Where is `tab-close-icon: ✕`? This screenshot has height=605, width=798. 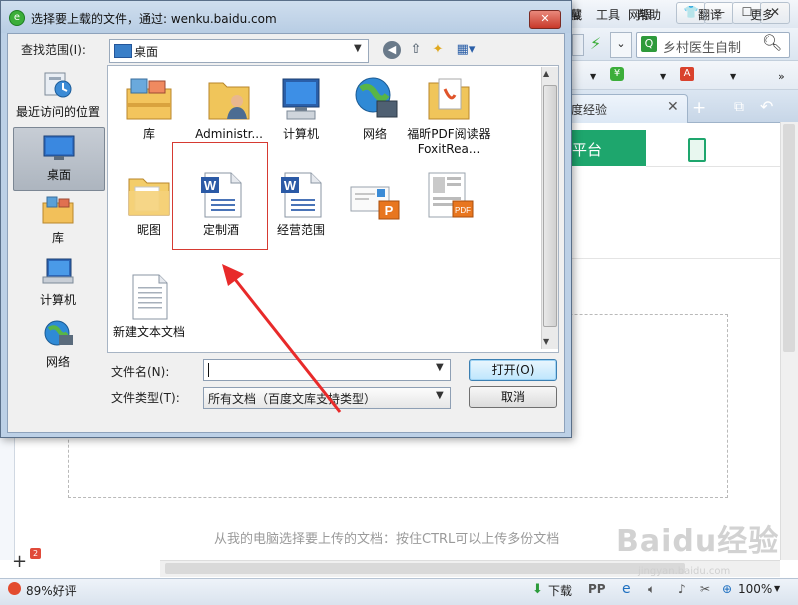 tab-close-icon: ✕ is located at coordinates (673, 107).